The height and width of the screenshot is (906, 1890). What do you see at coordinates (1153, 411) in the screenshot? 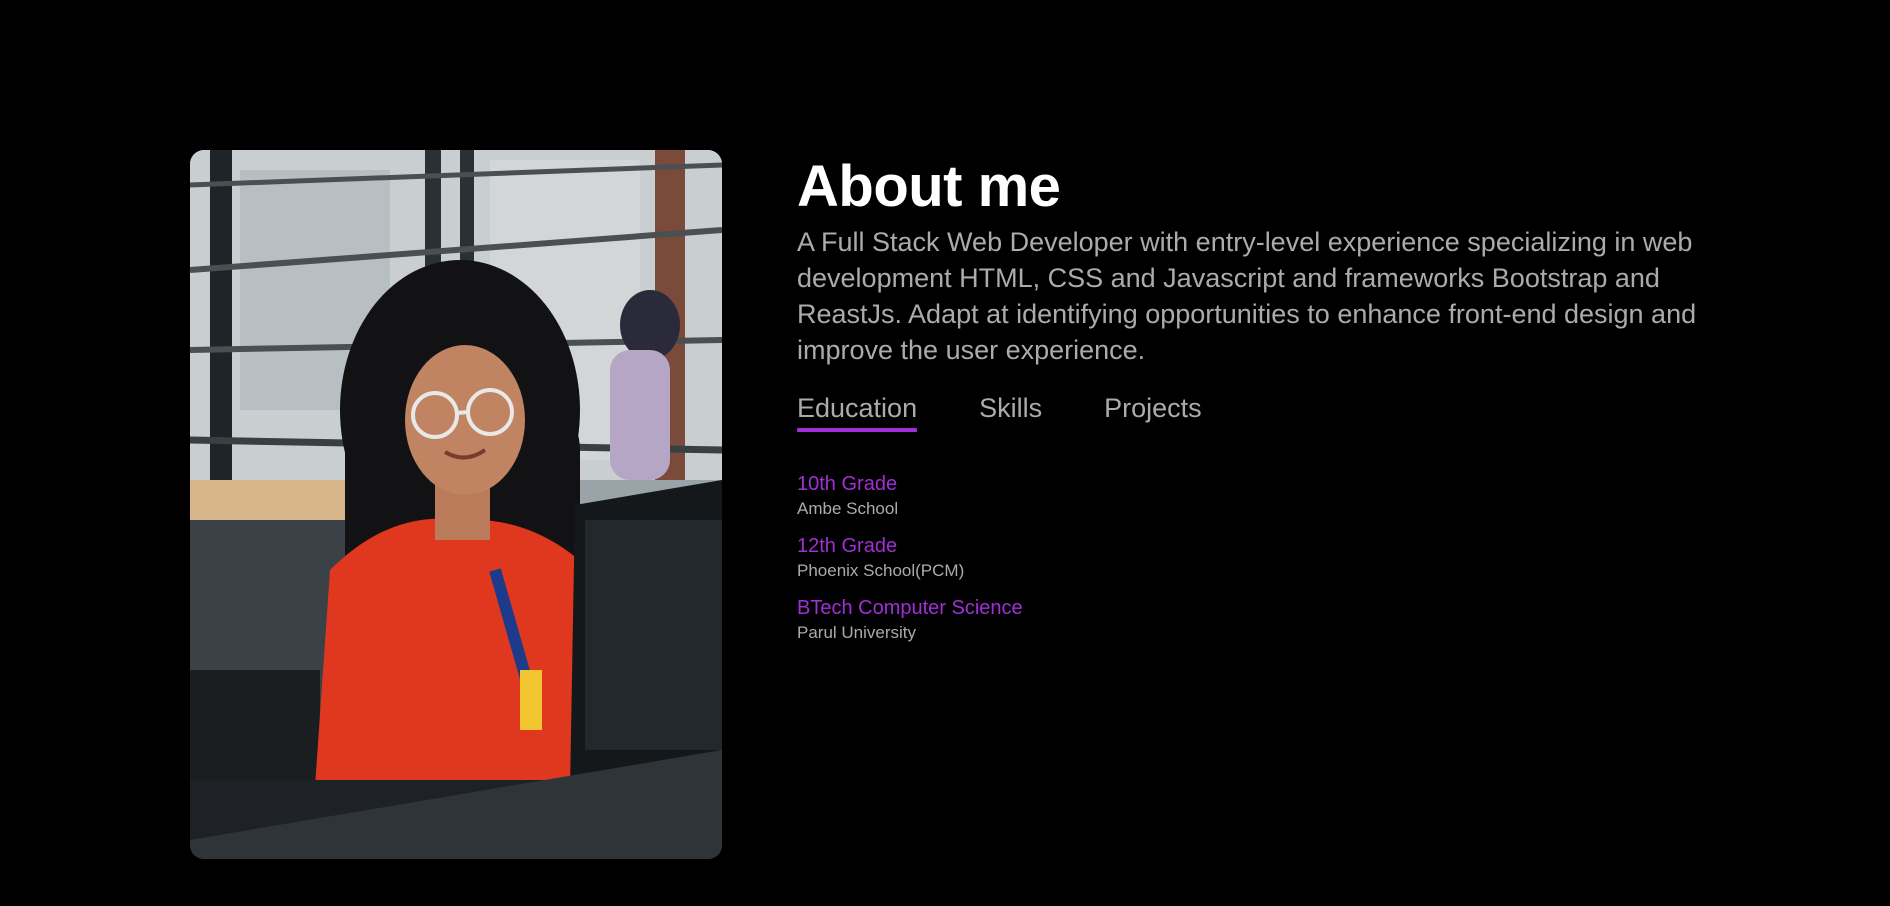
I see `tab-projects: Projects` at bounding box center [1153, 411].